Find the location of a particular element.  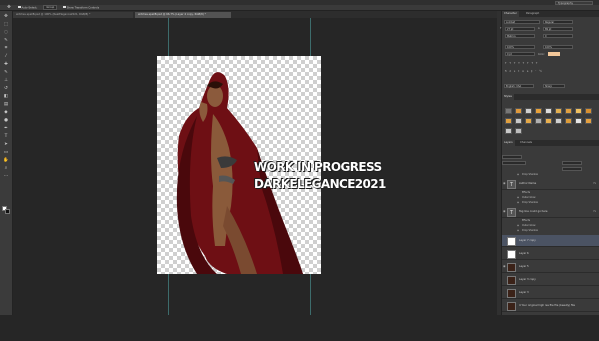

marquee-tool-icon: ⬚ is located at coordinates (6, 24).